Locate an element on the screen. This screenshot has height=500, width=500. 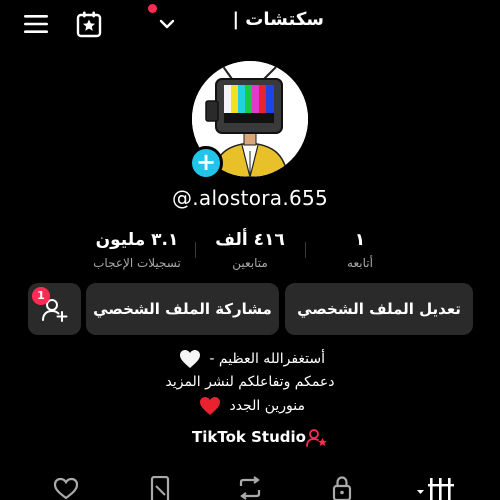
stat-following-value: ١ is located at coordinates (360, 240).